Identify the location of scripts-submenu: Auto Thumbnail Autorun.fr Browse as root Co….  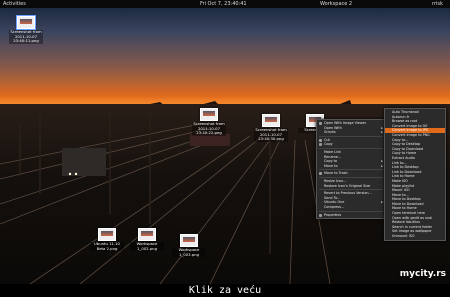
(415, 174).